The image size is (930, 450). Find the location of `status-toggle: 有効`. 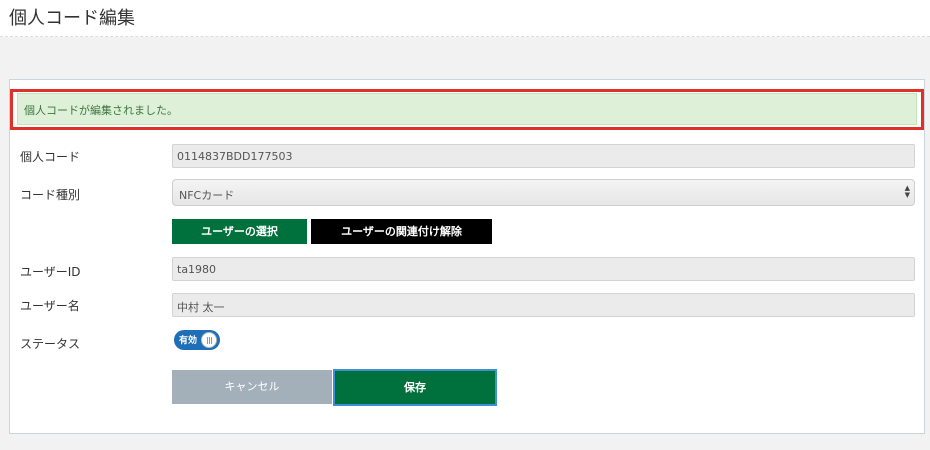

status-toggle: 有効 is located at coordinates (197, 340).